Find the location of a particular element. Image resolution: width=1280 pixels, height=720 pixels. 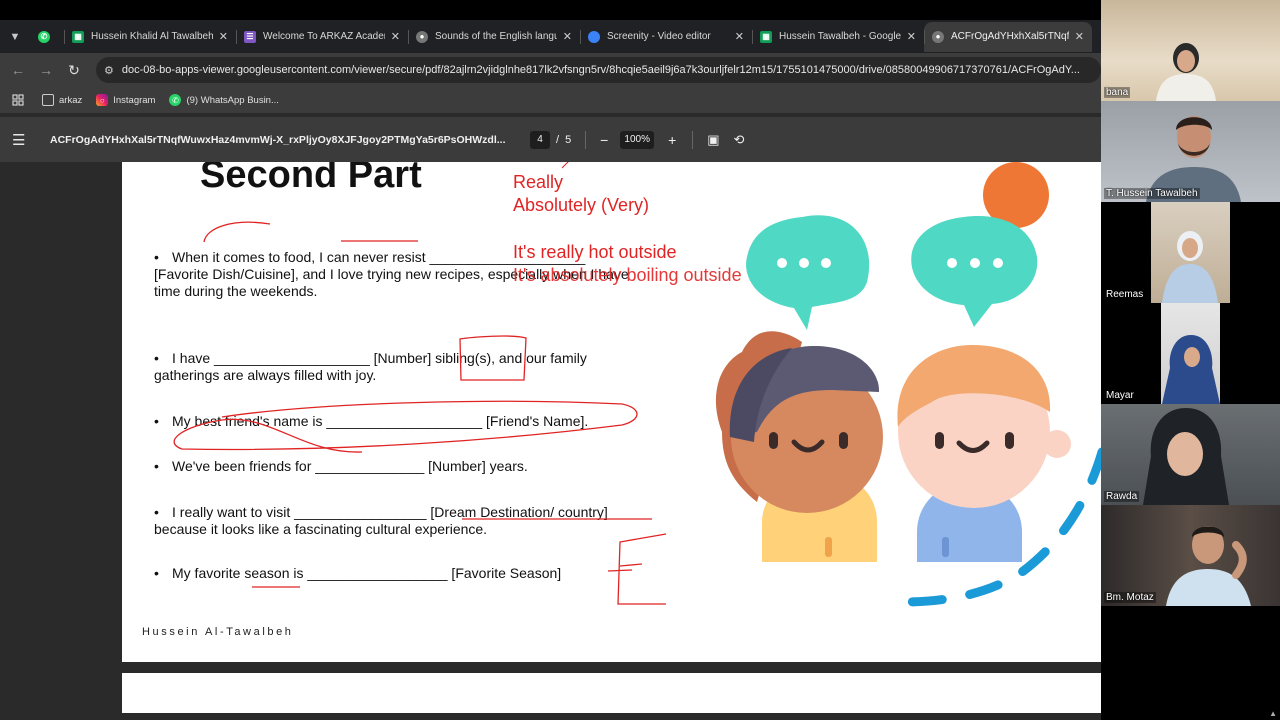

tab-pdf-active: ● ACFrOgAdYHxhXal5rTNqfW ✕ is located at coordinates (1008, 36).